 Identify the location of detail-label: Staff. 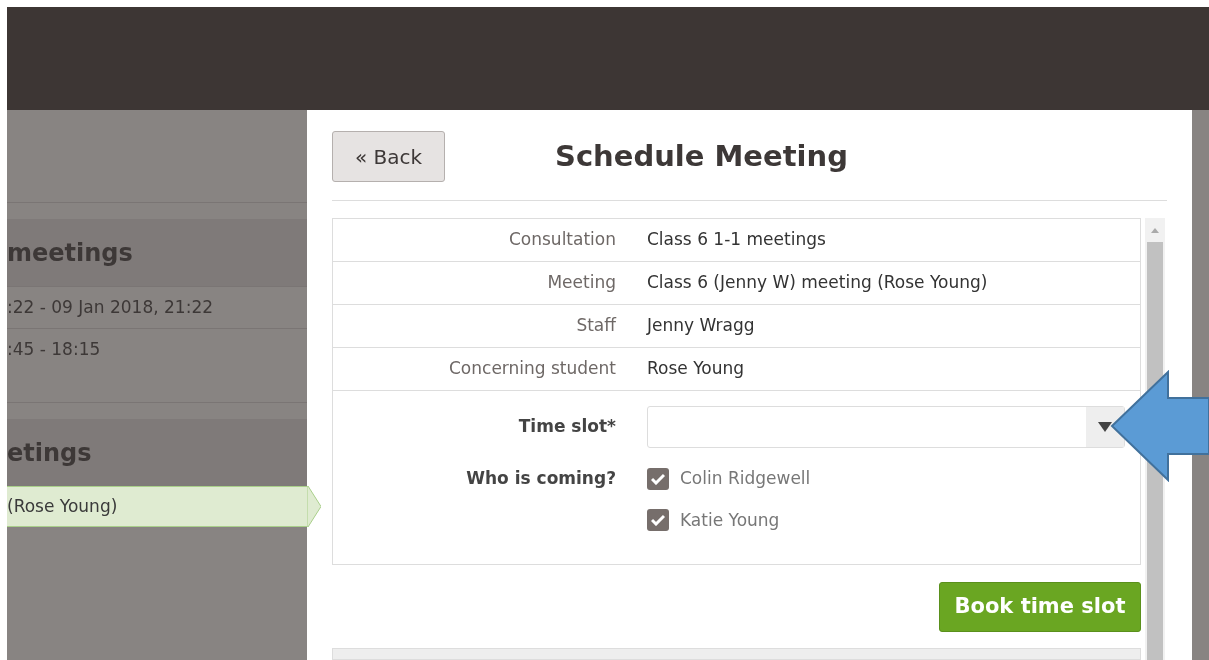
(595, 326).